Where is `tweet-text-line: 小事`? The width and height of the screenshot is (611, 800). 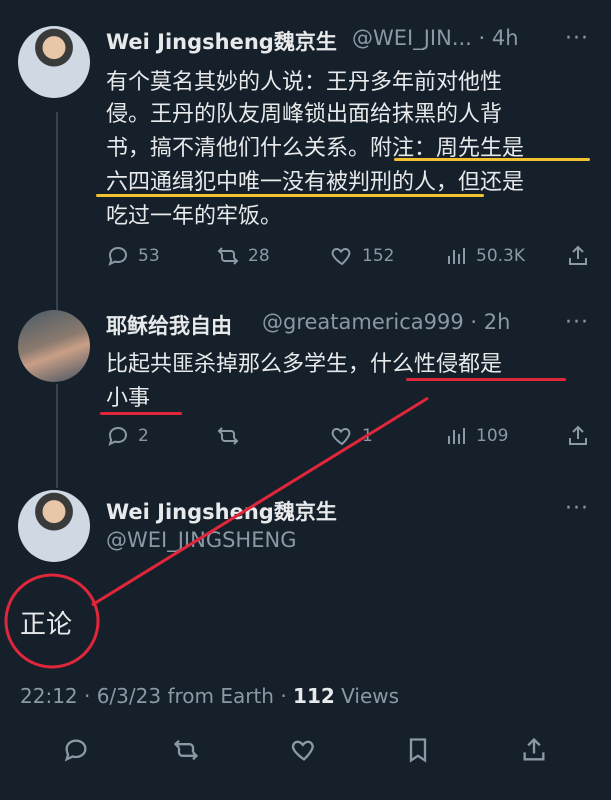 tweet-text-line: 小事 is located at coordinates (128, 398).